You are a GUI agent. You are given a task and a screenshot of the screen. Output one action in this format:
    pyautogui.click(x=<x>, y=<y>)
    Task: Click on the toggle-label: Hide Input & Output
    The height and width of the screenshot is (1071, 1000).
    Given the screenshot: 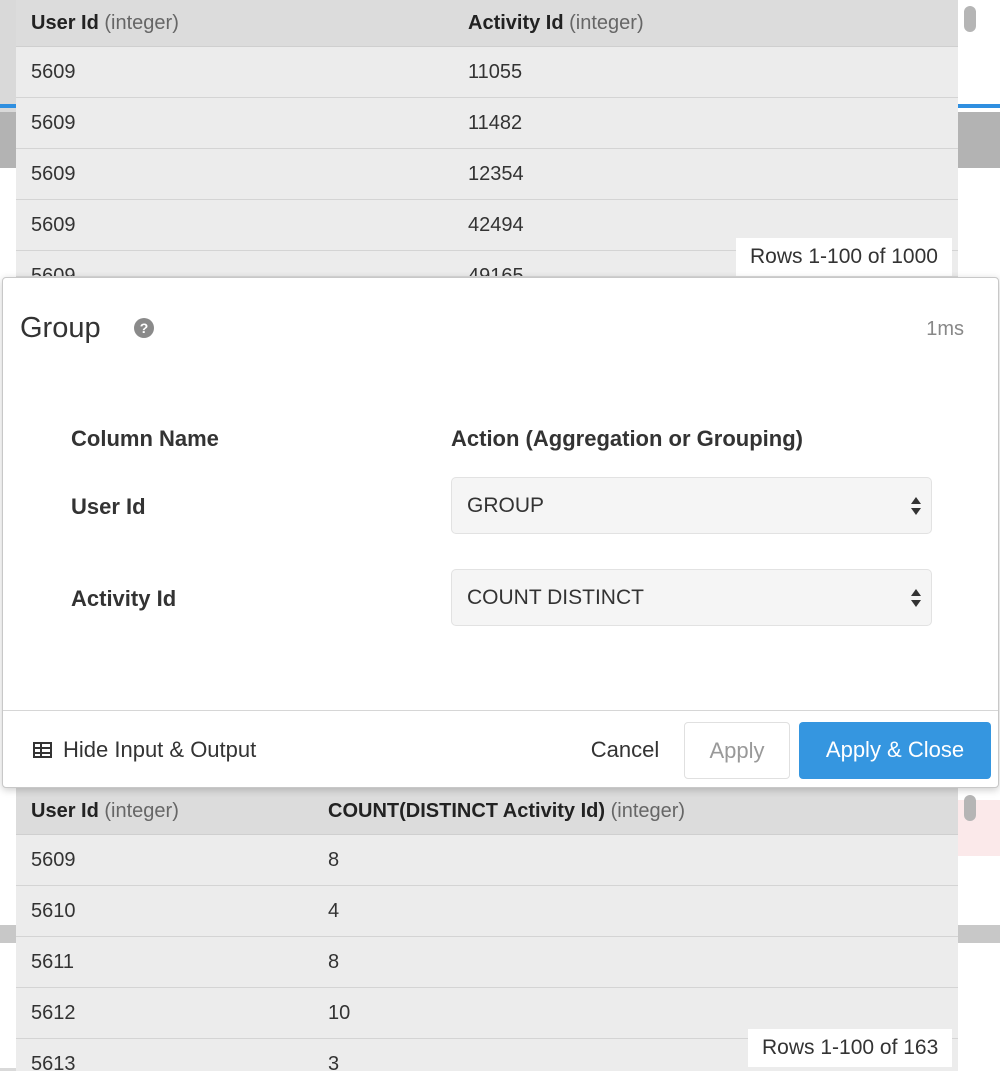 What is the action you would take?
    pyautogui.click(x=160, y=749)
    